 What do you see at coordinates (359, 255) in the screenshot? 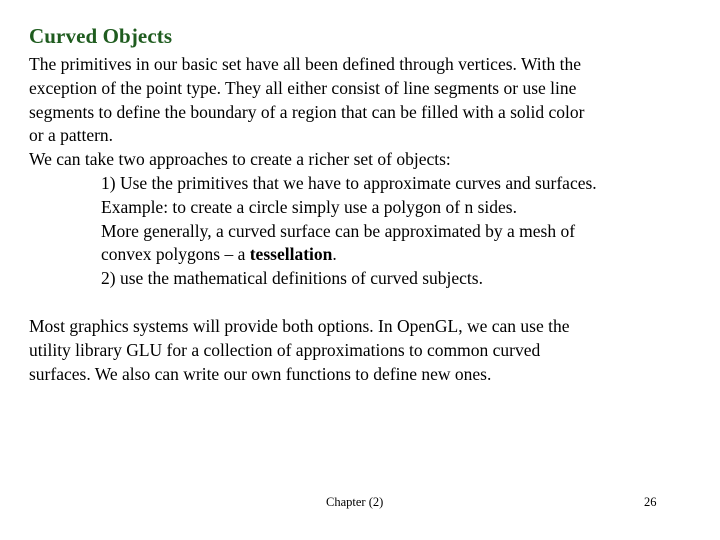
I see `body-line-indented-tessellation: convex polygons – a tessellation.` at bounding box center [359, 255].